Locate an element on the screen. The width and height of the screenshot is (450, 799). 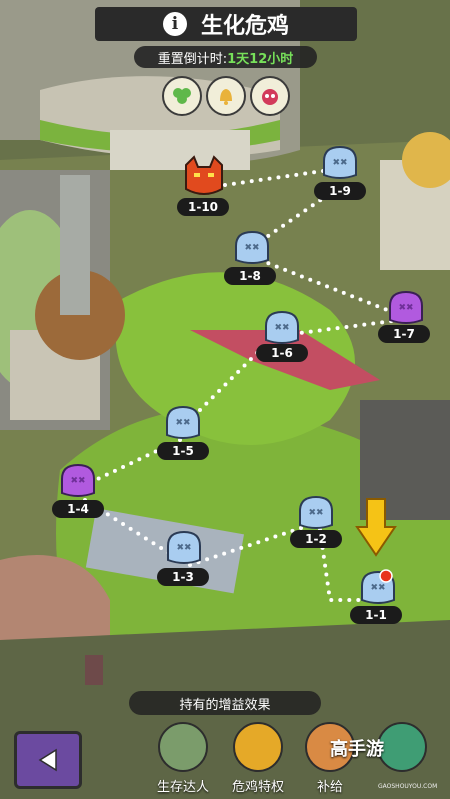
buff-label: 生存达人 is located at coordinates (182, 787).